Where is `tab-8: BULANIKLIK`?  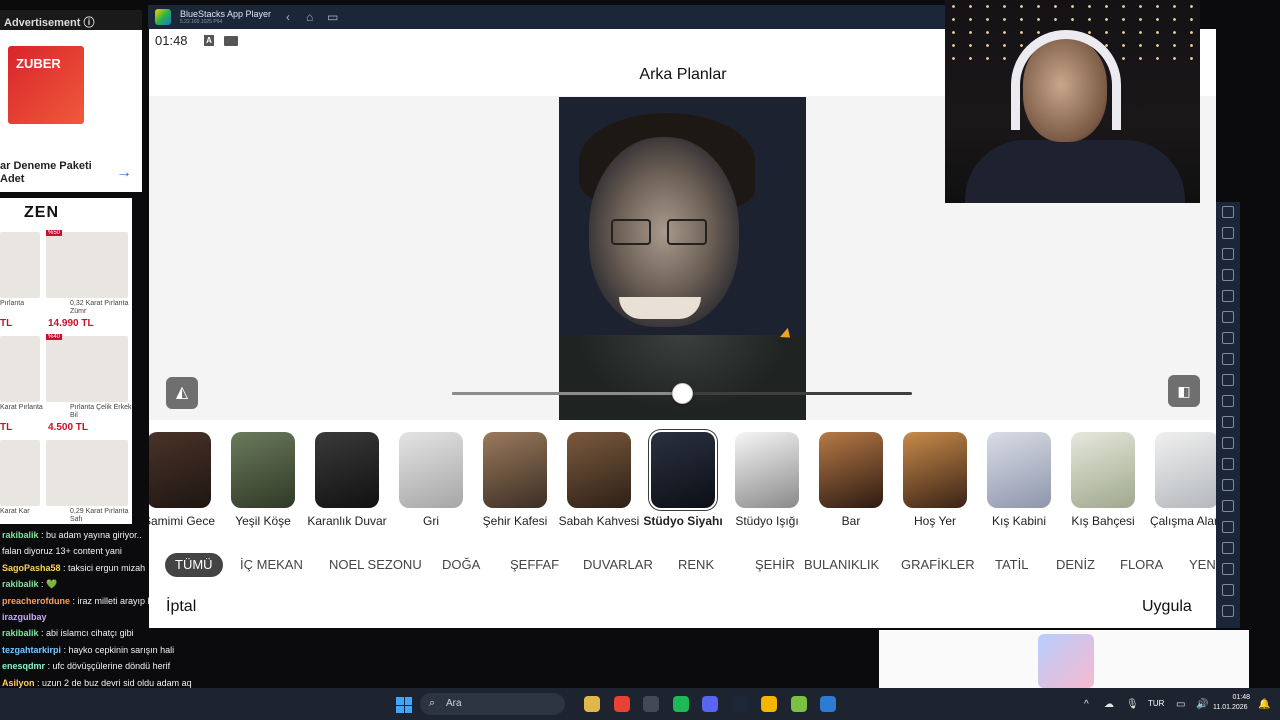 tab-8: BULANIKLIK is located at coordinates (841, 565).